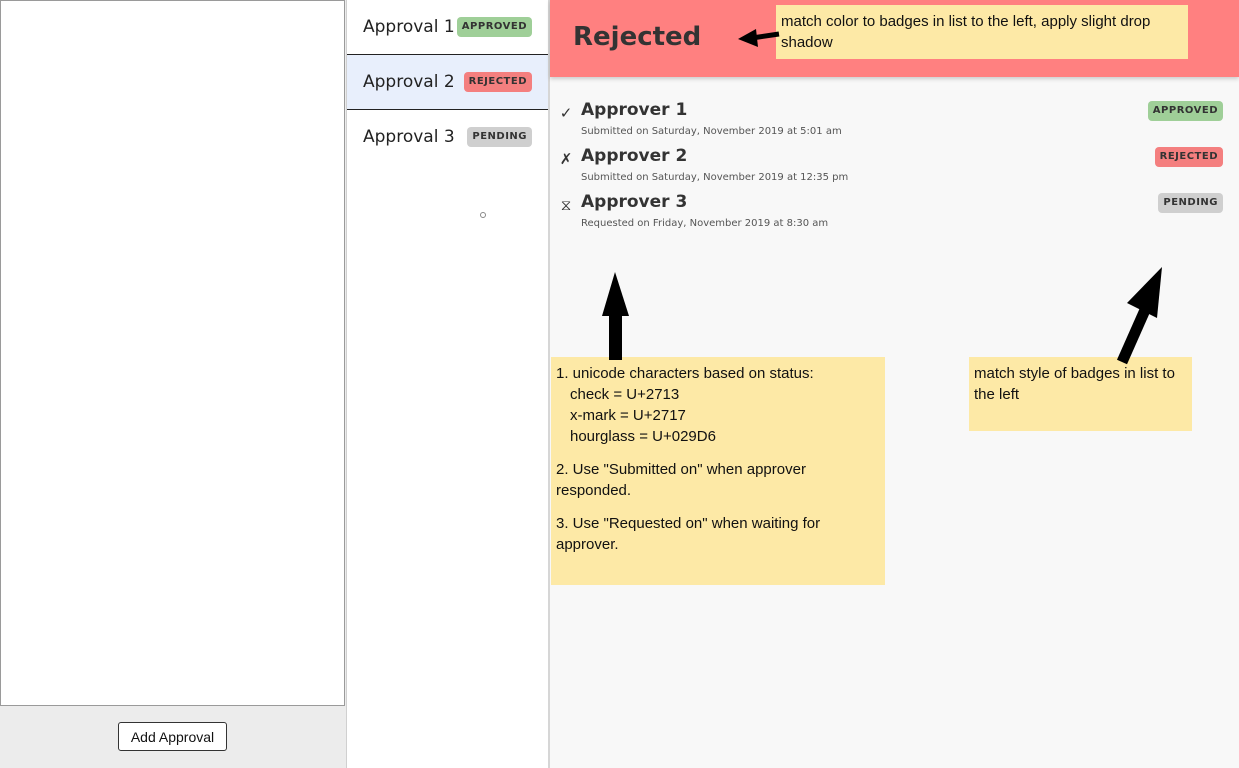  I want to click on list-item-approval-2: Approval 2 REJECTED, so click(447, 82).